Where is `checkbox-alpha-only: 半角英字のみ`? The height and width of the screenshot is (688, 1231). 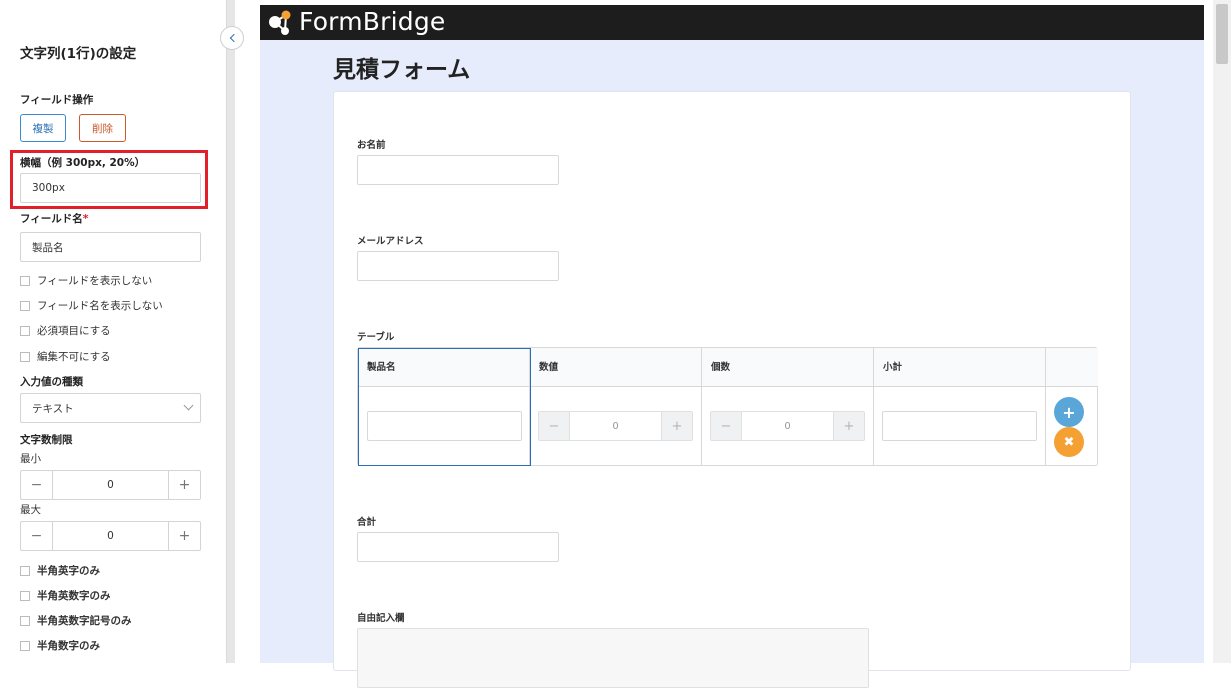 checkbox-alpha-only: 半角英字のみ is located at coordinates (60, 570).